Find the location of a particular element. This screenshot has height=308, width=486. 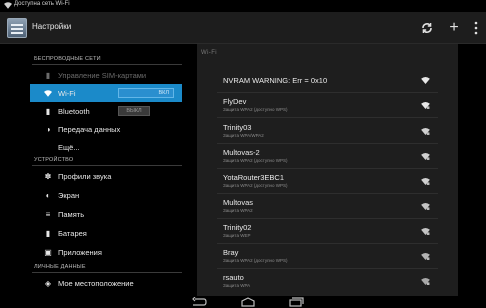

sidebar-item-data-usage: ◑ Передача данных is located at coordinates (106, 129).